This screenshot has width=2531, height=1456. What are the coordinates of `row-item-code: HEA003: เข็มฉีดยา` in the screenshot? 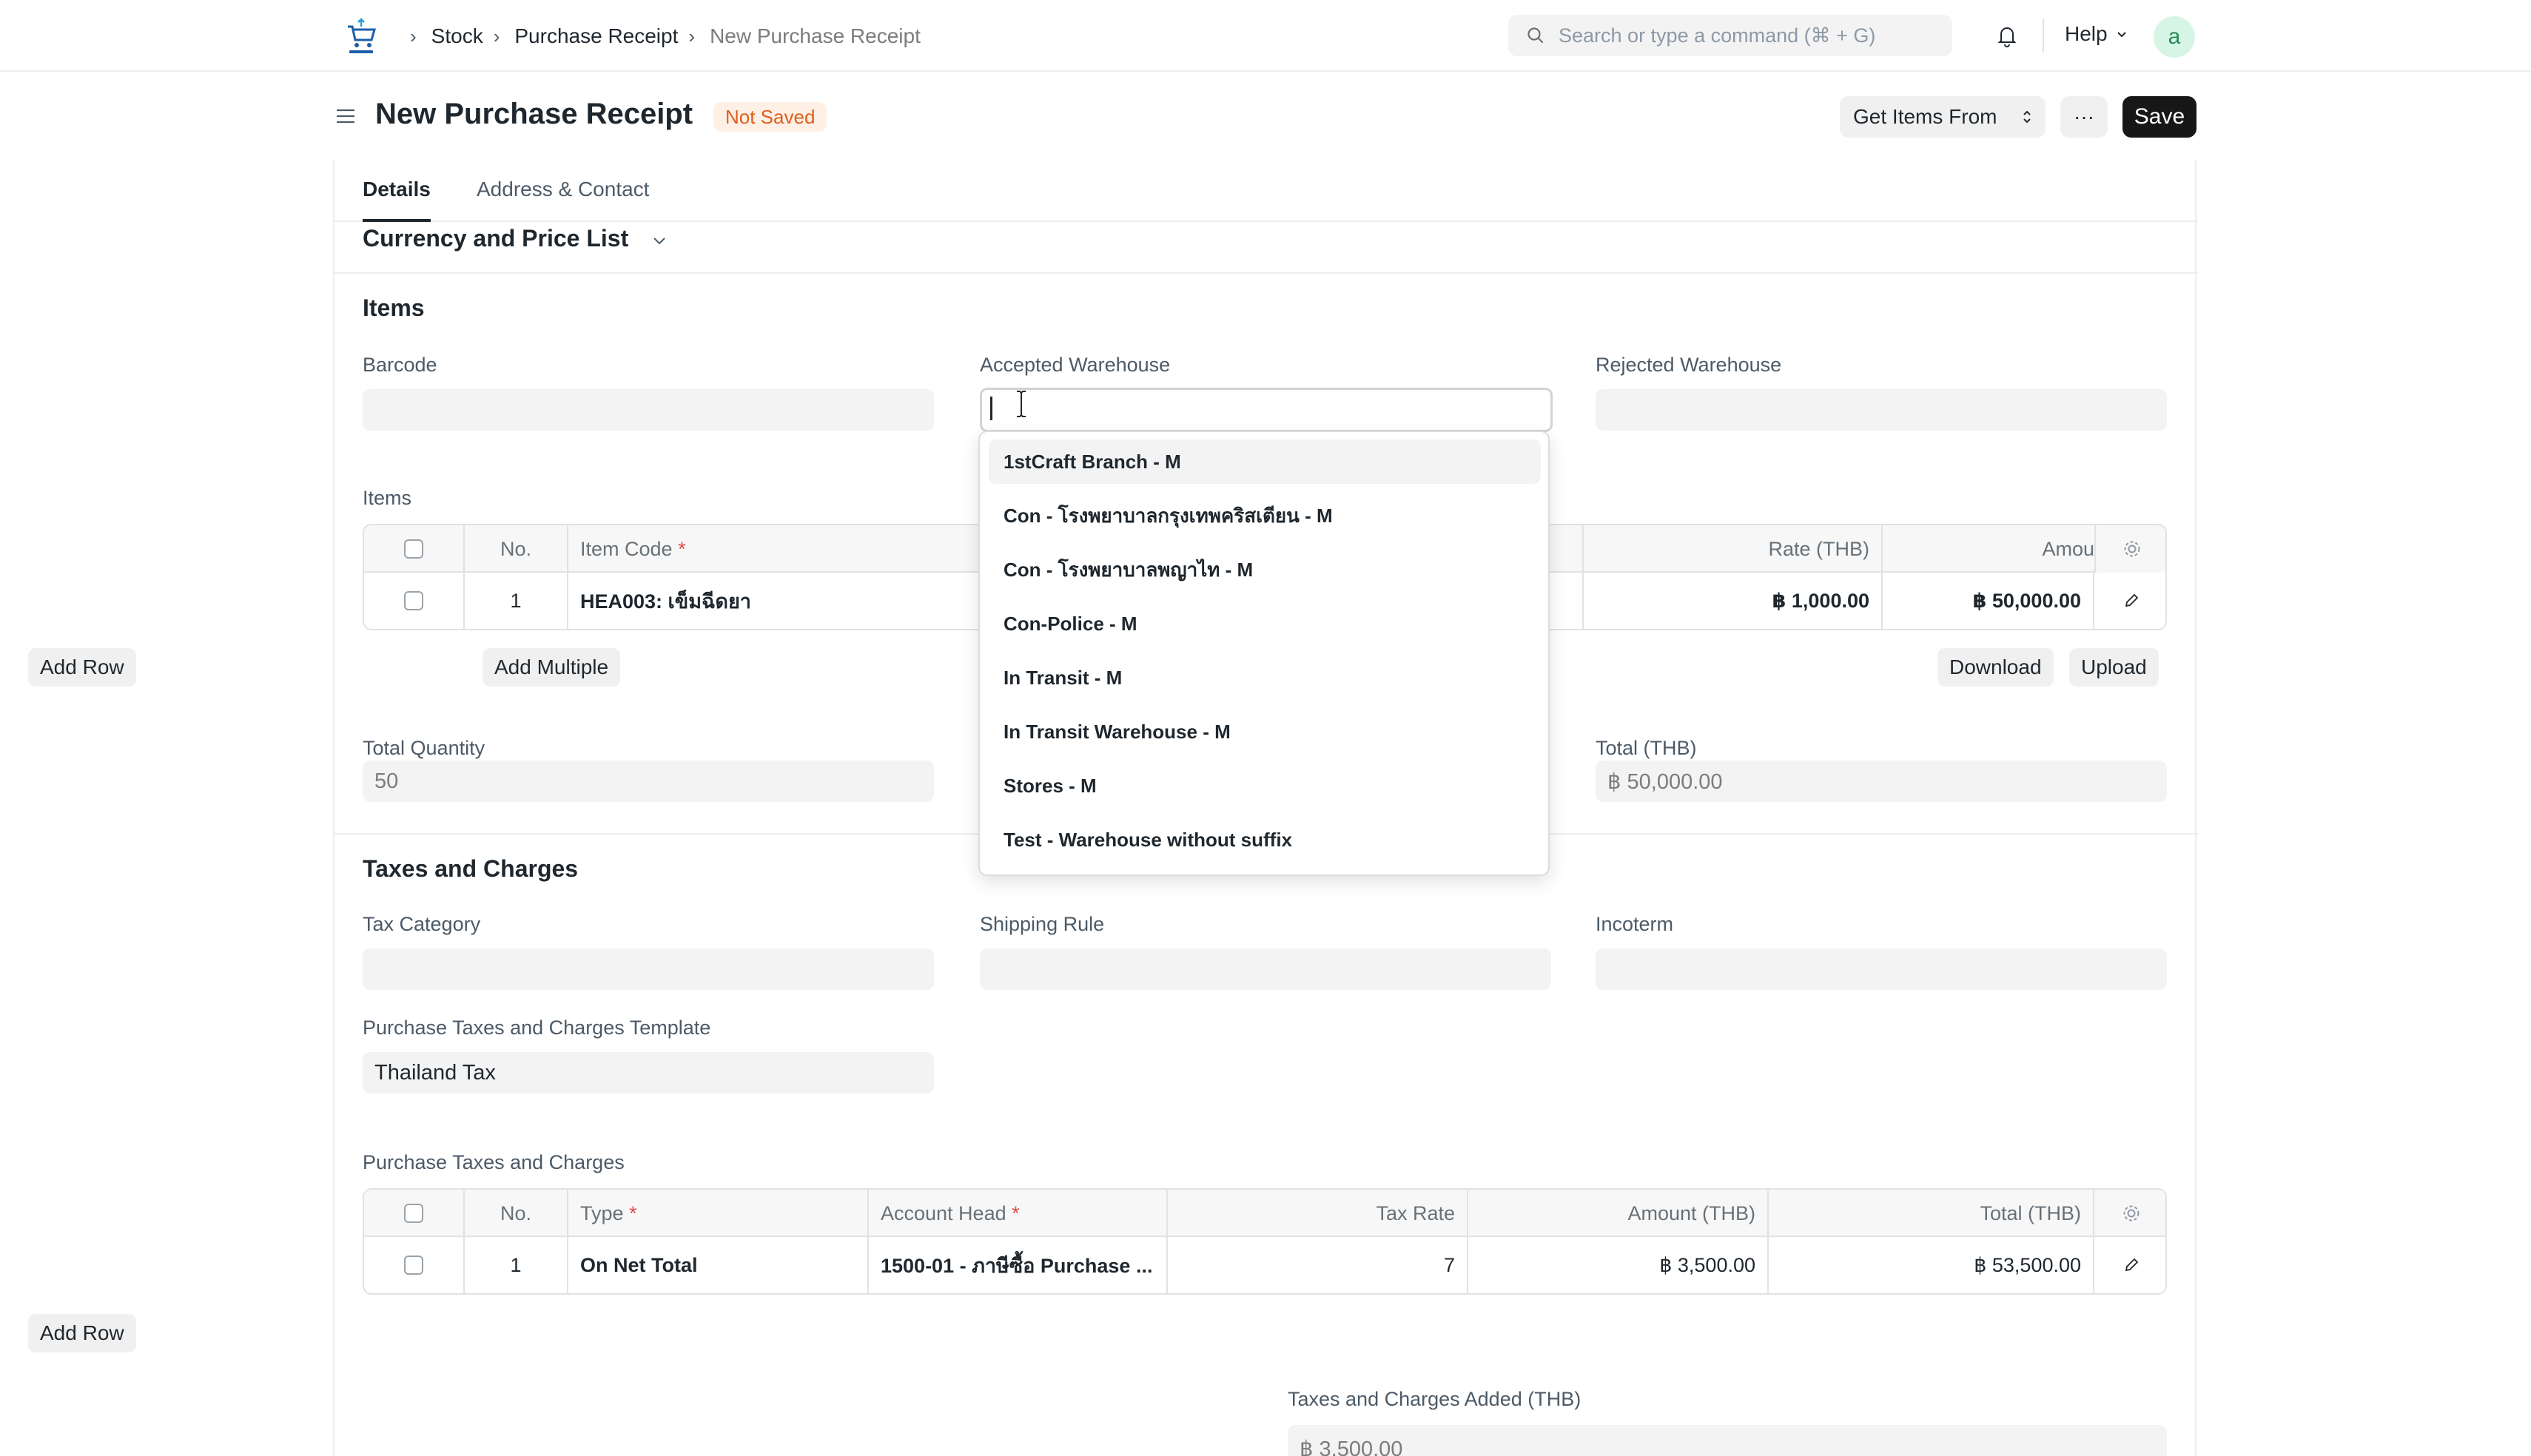 It's located at (776, 601).